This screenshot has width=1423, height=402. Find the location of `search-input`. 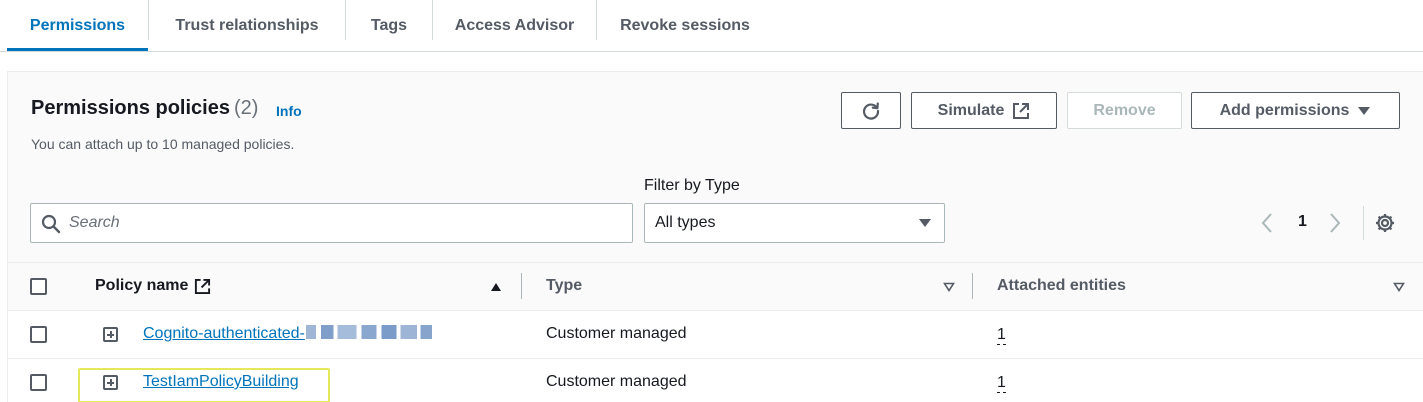

search-input is located at coordinates (346, 223).